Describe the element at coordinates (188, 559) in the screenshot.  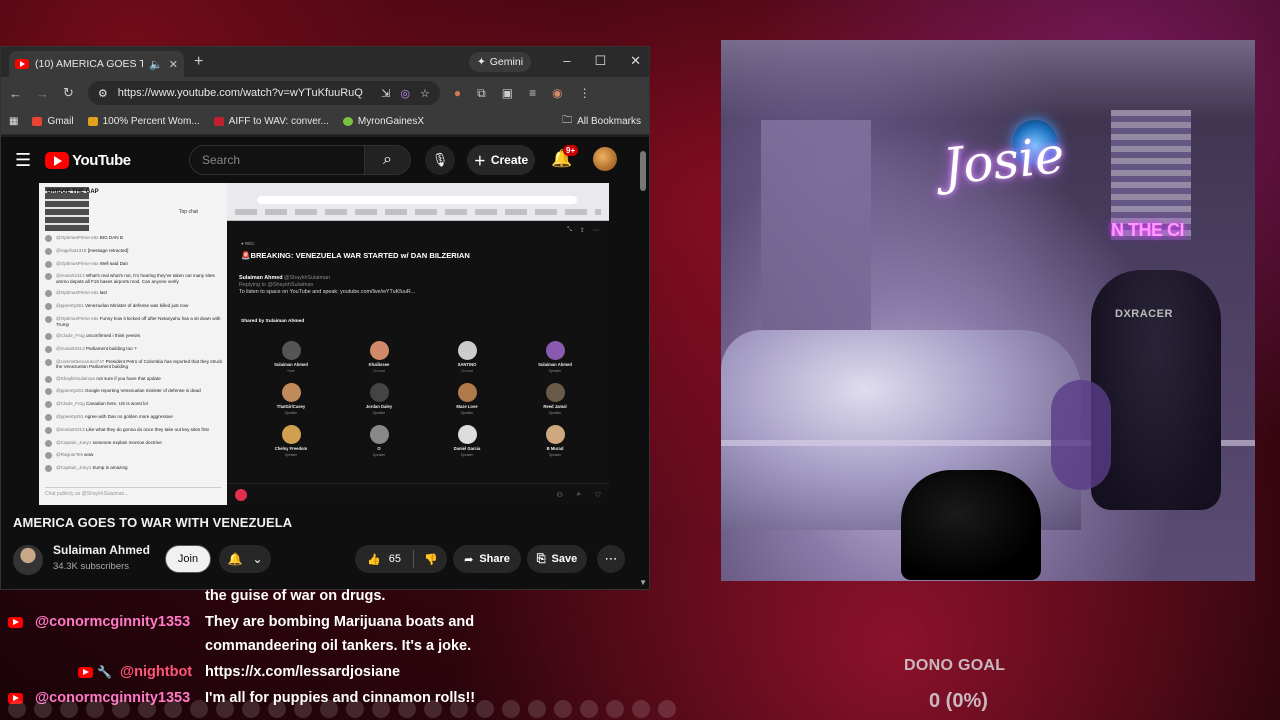
I see `join-button: Join` at that location.